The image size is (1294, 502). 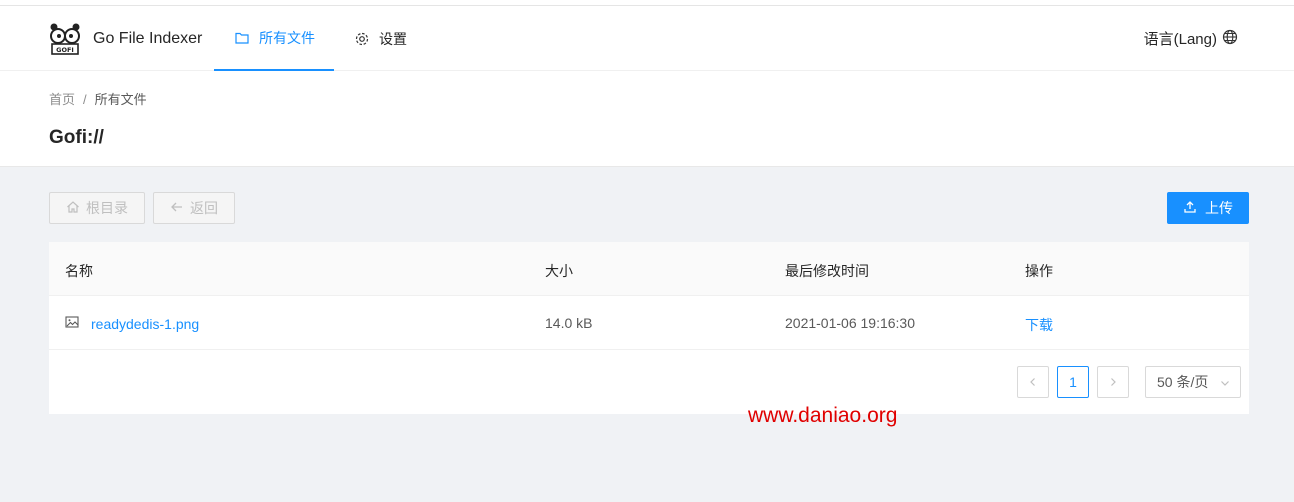 I want to click on pagination-page: 1, so click(x=1073, y=382).